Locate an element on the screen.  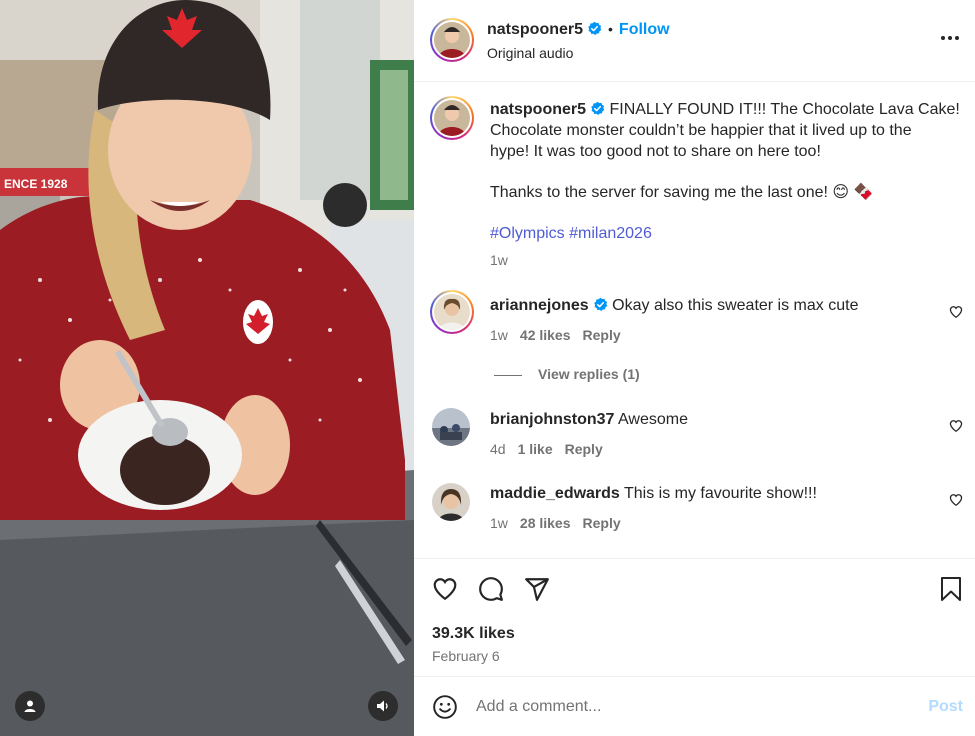
comment-likes: 1 like is located at coordinates (535, 449).